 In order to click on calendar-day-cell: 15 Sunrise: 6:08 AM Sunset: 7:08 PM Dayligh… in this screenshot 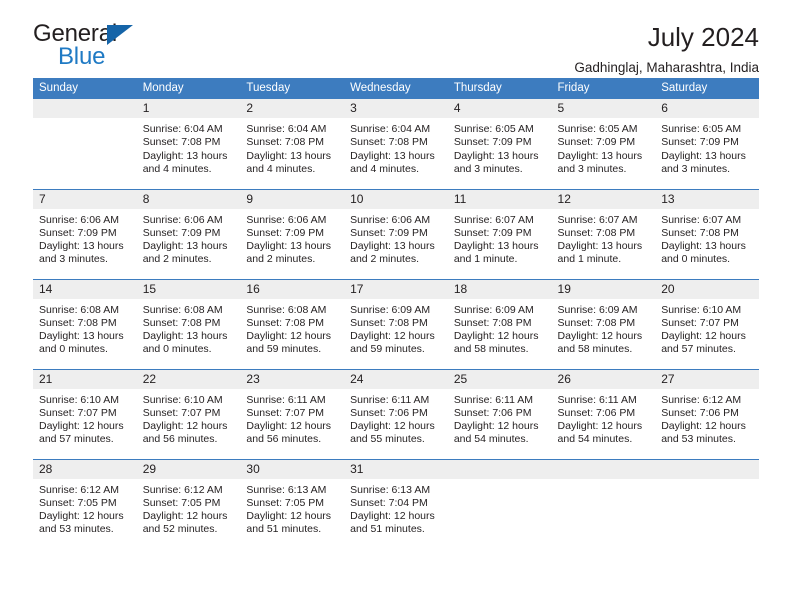, I will do `click(188, 323)`.